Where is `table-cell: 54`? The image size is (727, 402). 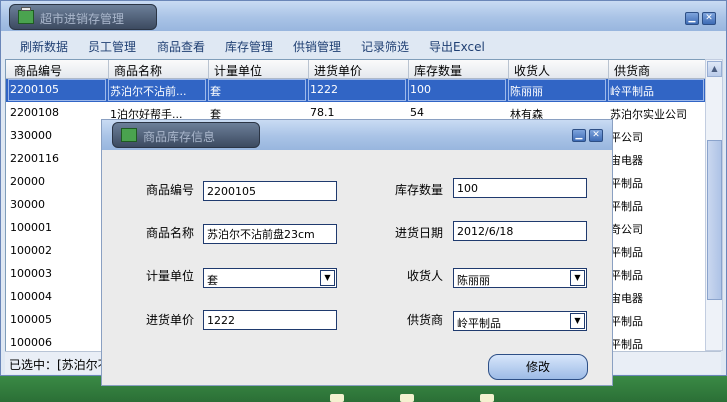 table-cell: 54 is located at coordinates (417, 112).